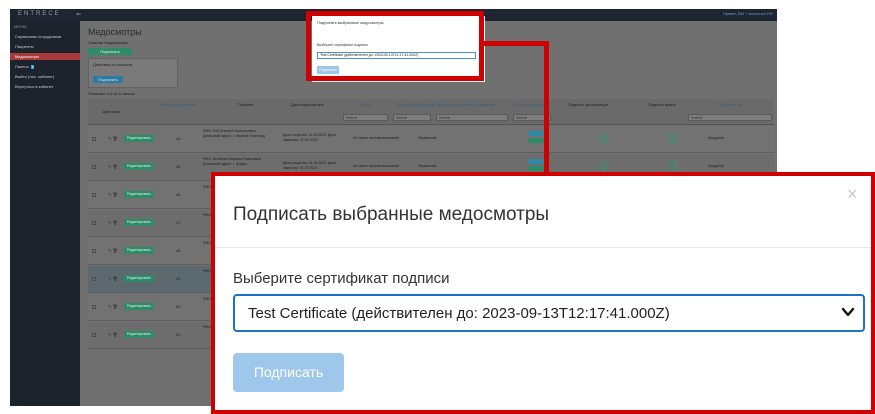 Image resolution: width=875 pixels, height=414 pixels. I want to click on author-filter: Любой, so click(472, 117).